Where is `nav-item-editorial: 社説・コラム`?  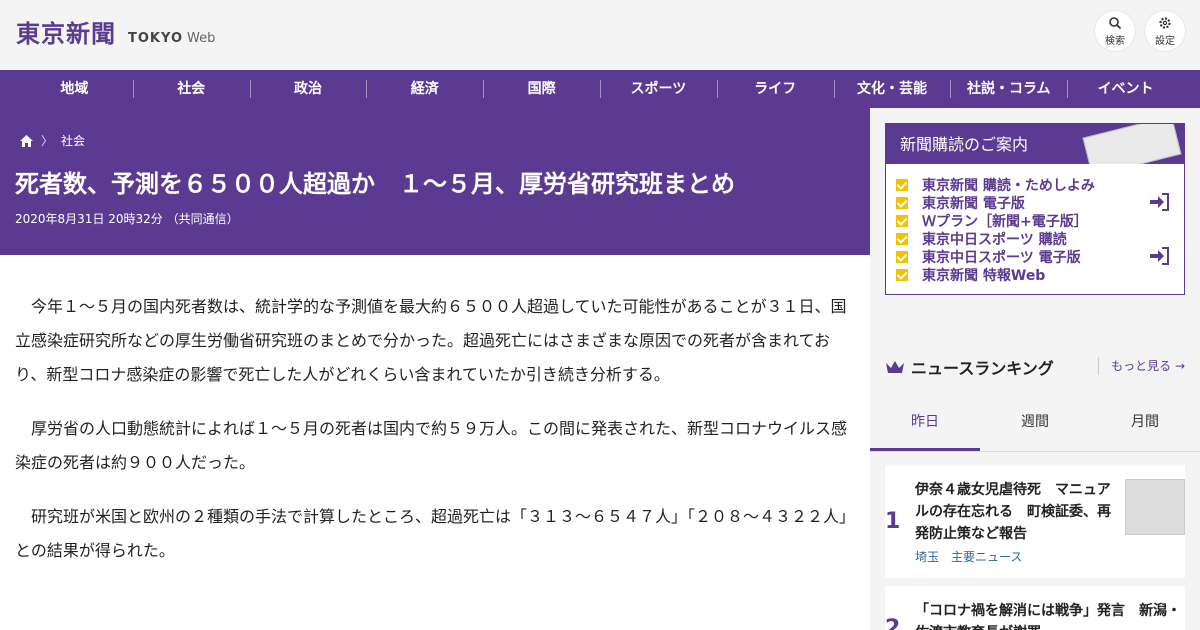
nav-item-editorial: 社説・コラム is located at coordinates (1008, 89).